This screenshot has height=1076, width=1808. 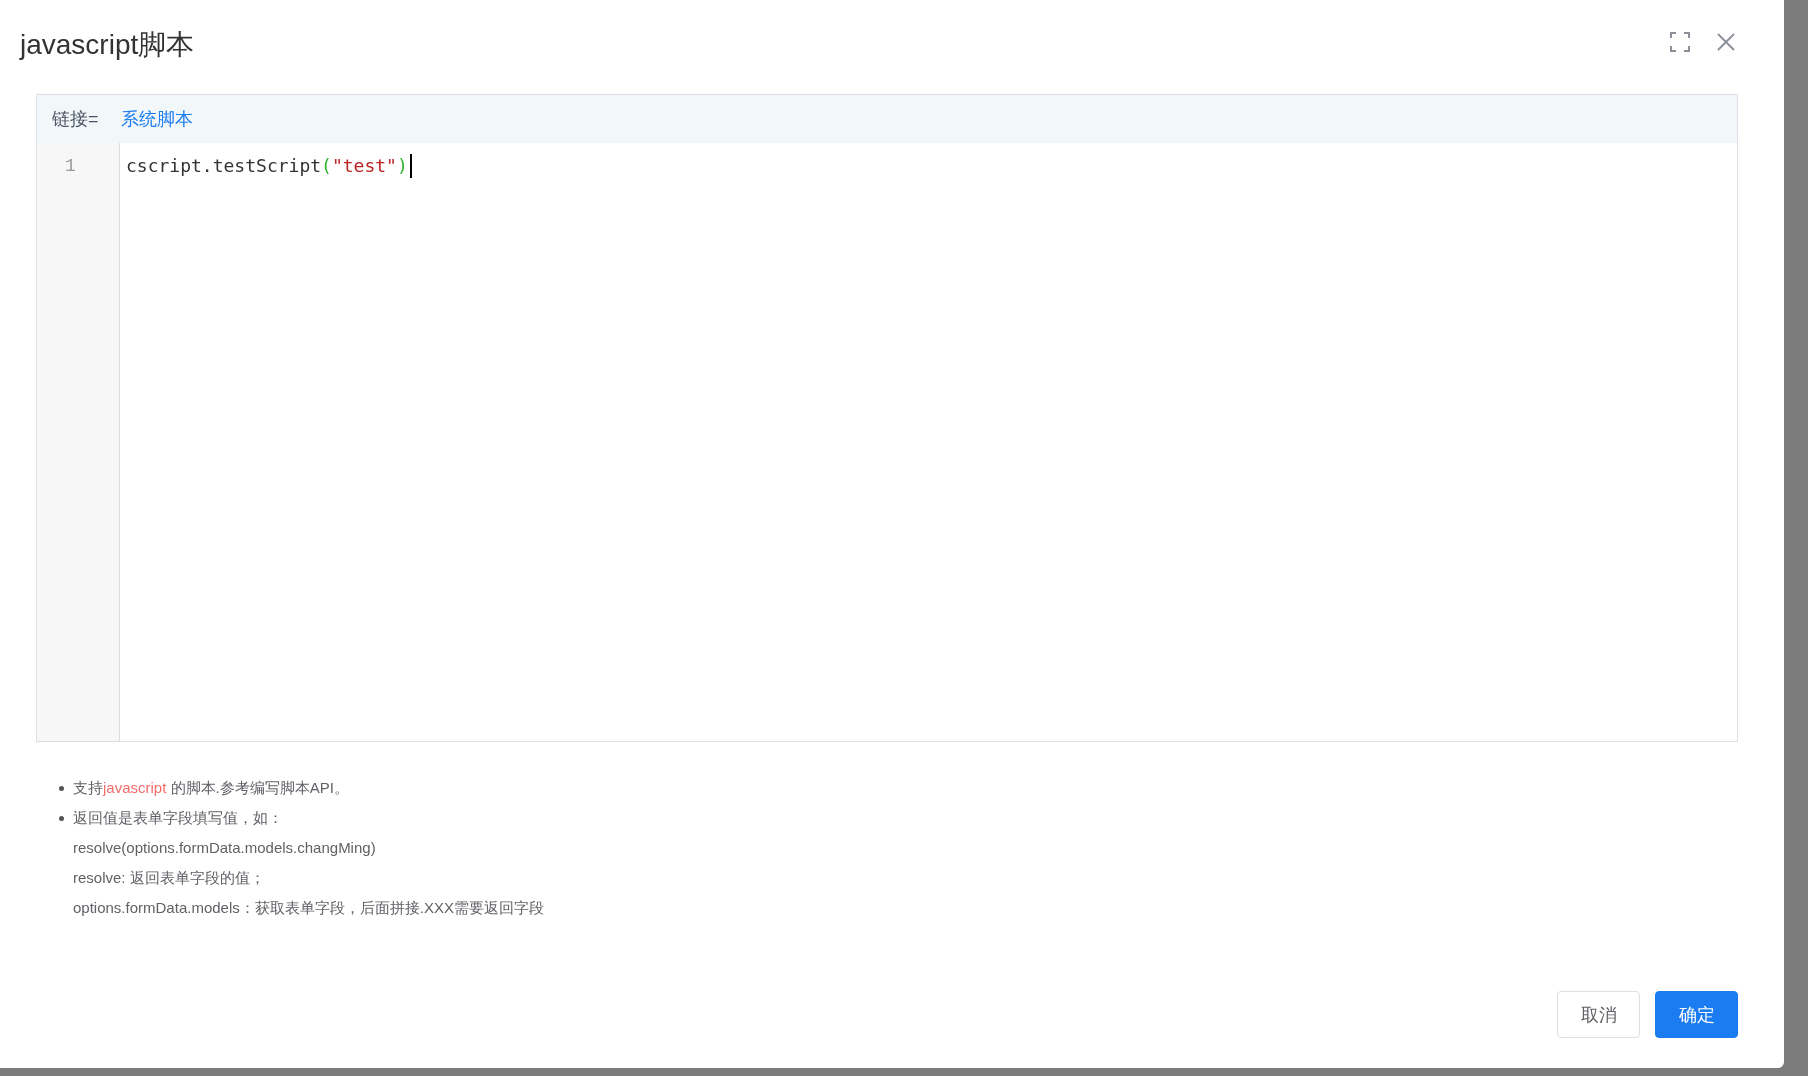 What do you see at coordinates (410, 166) in the screenshot?
I see `text-cursor` at bounding box center [410, 166].